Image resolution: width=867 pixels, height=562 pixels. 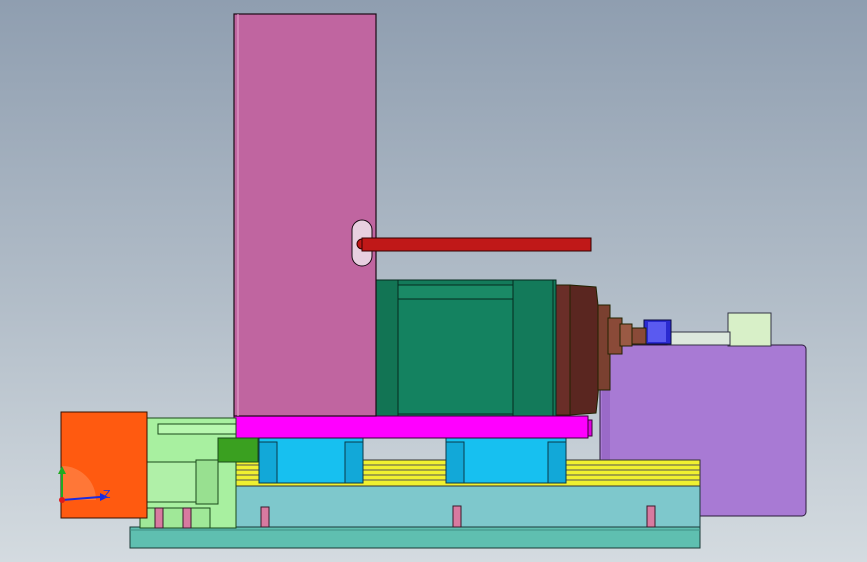 I want to click on end-cylinder, so click(x=749, y=329).